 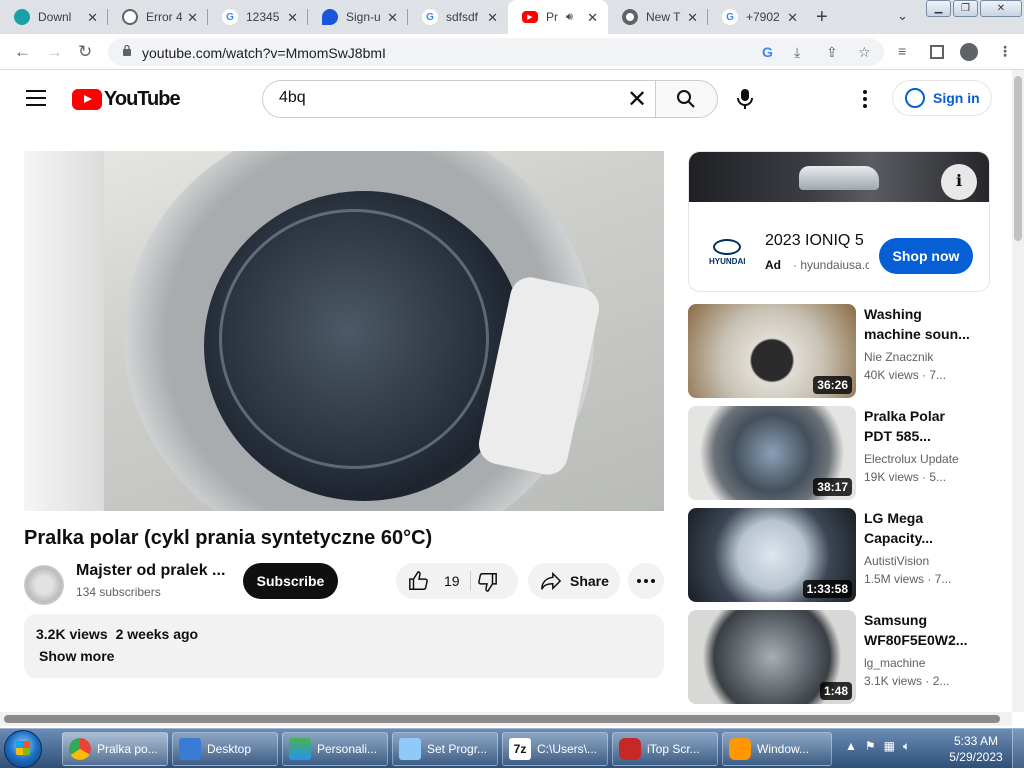 What do you see at coordinates (637, 99) in the screenshot?
I see `clear-search-icon: ✕` at bounding box center [637, 99].